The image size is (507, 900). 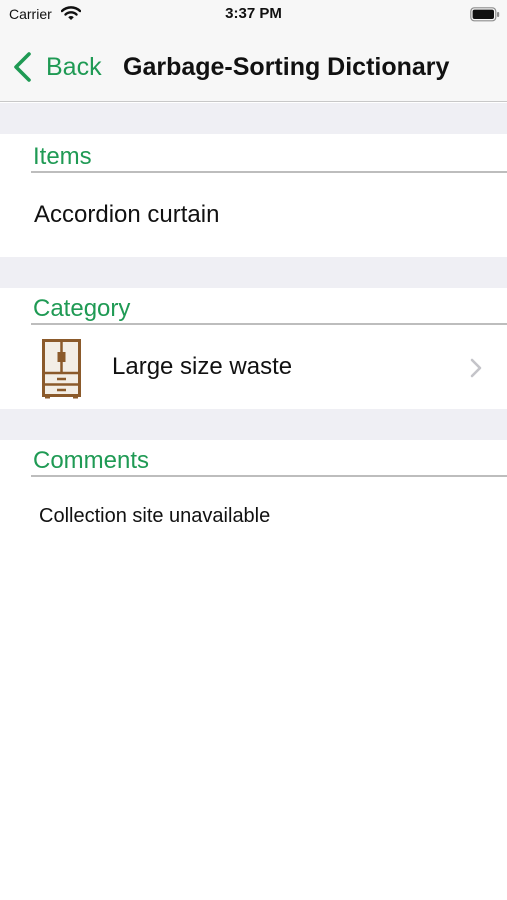 What do you see at coordinates (476, 370) in the screenshot?
I see `chevron-right-icon` at bounding box center [476, 370].